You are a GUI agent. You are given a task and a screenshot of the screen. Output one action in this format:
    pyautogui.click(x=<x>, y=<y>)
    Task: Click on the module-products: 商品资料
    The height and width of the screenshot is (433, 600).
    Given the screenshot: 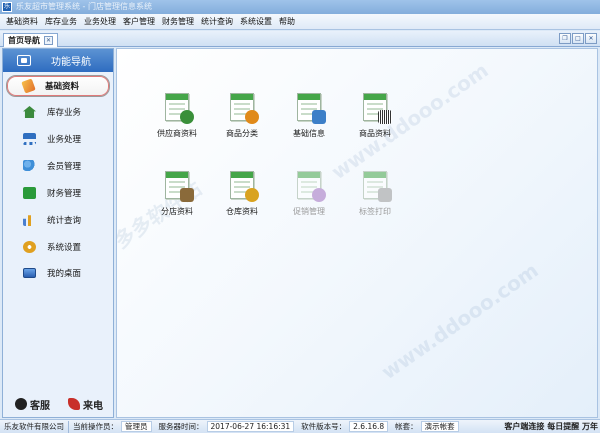 What is the action you would take?
    pyautogui.click(x=375, y=116)
    